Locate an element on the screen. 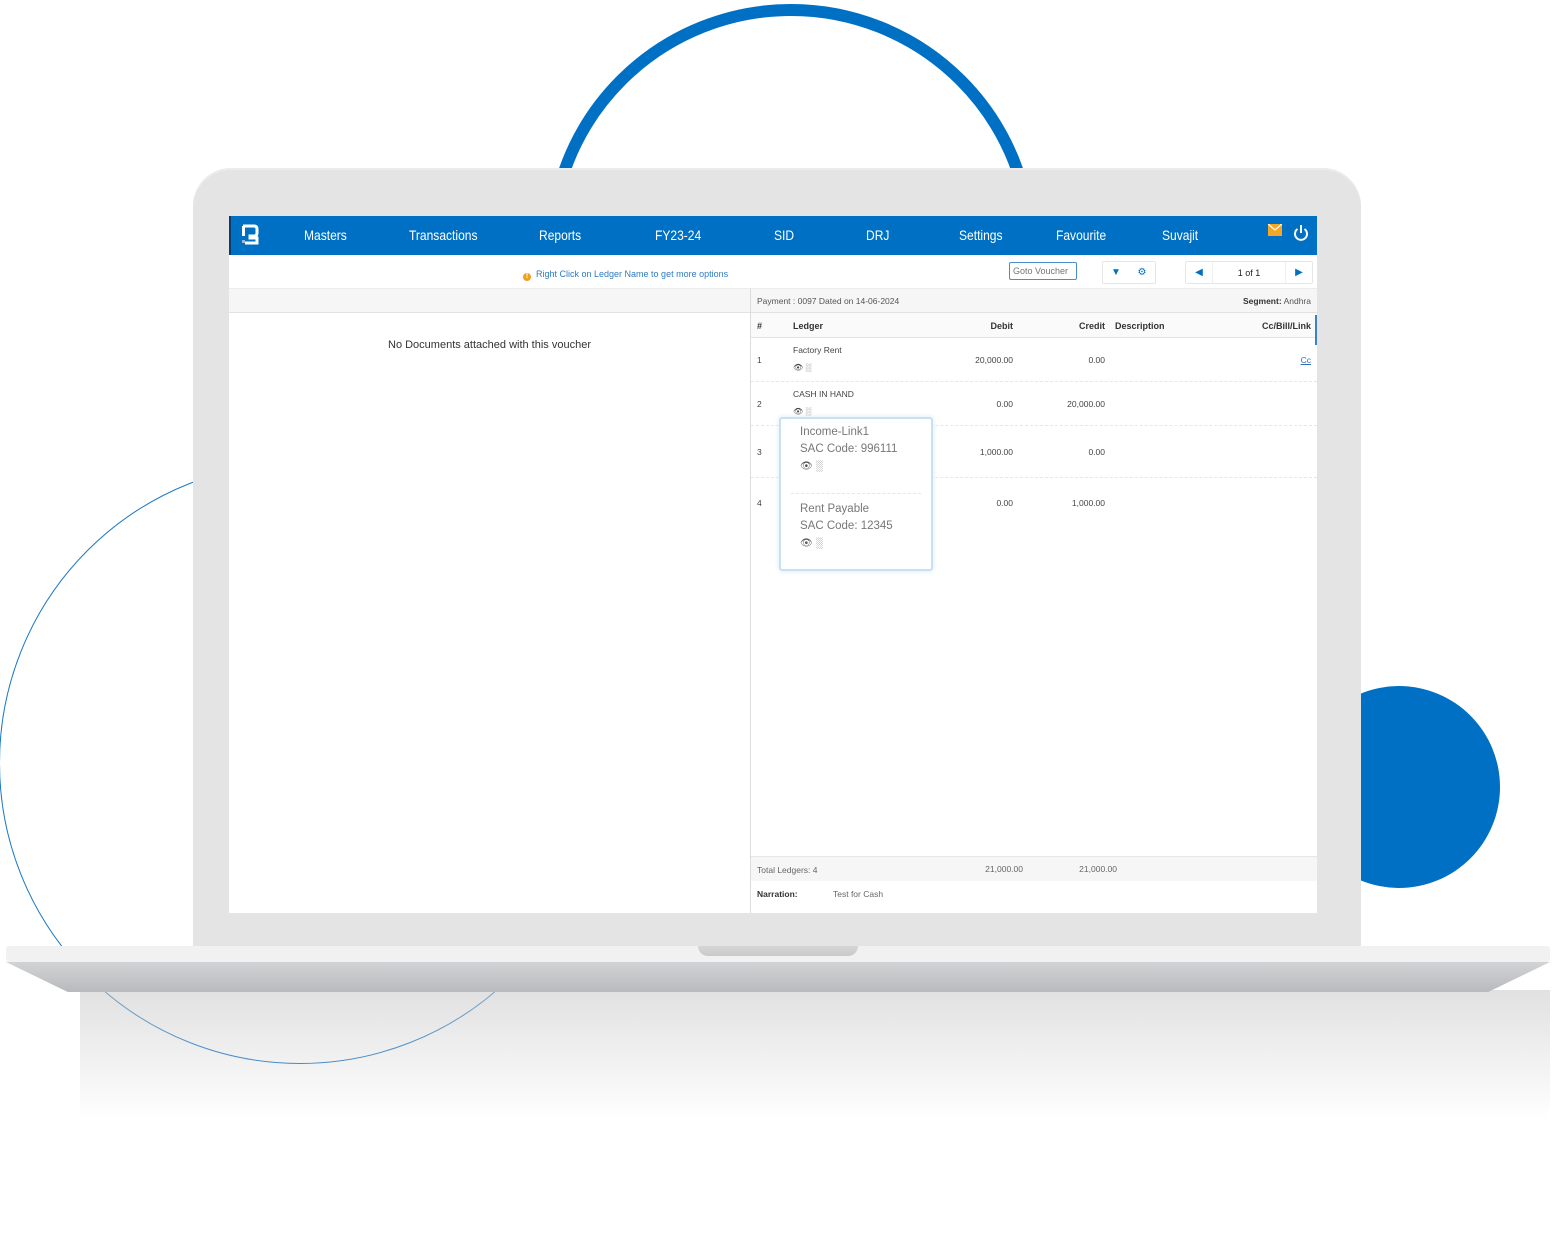 Image resolution: width=1560 pixels, height=1246 pixels. filter-icon: ▼ is located at coordinates (1116, 272).